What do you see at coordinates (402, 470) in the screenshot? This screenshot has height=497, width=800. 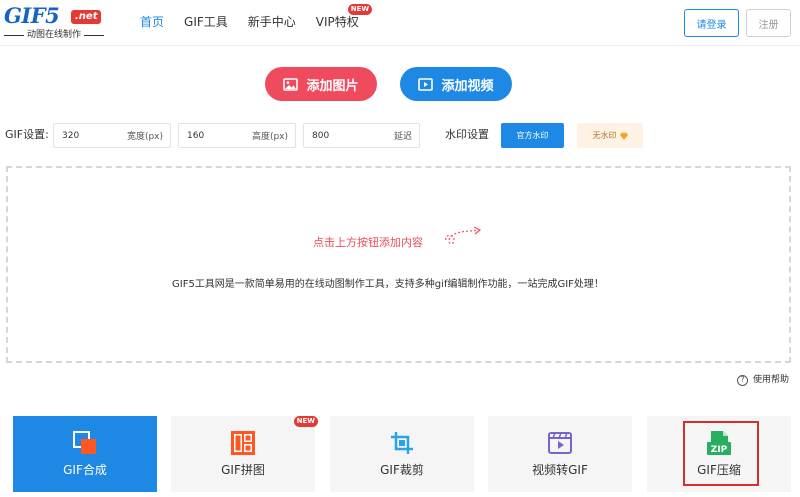 I see `tool-label: GIF裁剪` at bounding box center [402, 470].